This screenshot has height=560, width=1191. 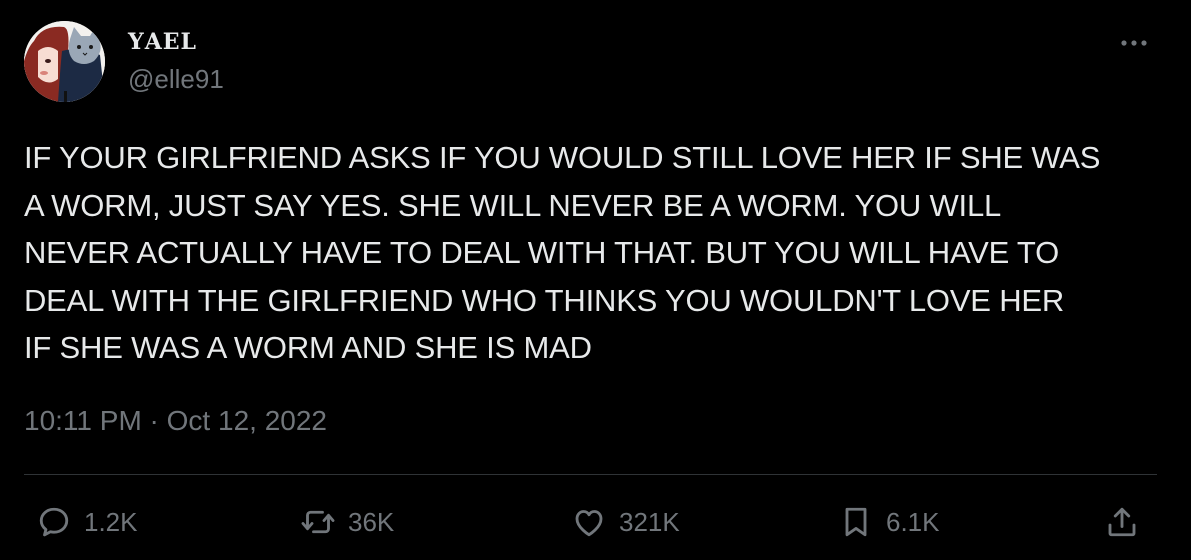 What do you see at coordinates (913, 521) in the screenshot?
I see `bookmark-count: 6.1K` at bounding box center [913, 521].